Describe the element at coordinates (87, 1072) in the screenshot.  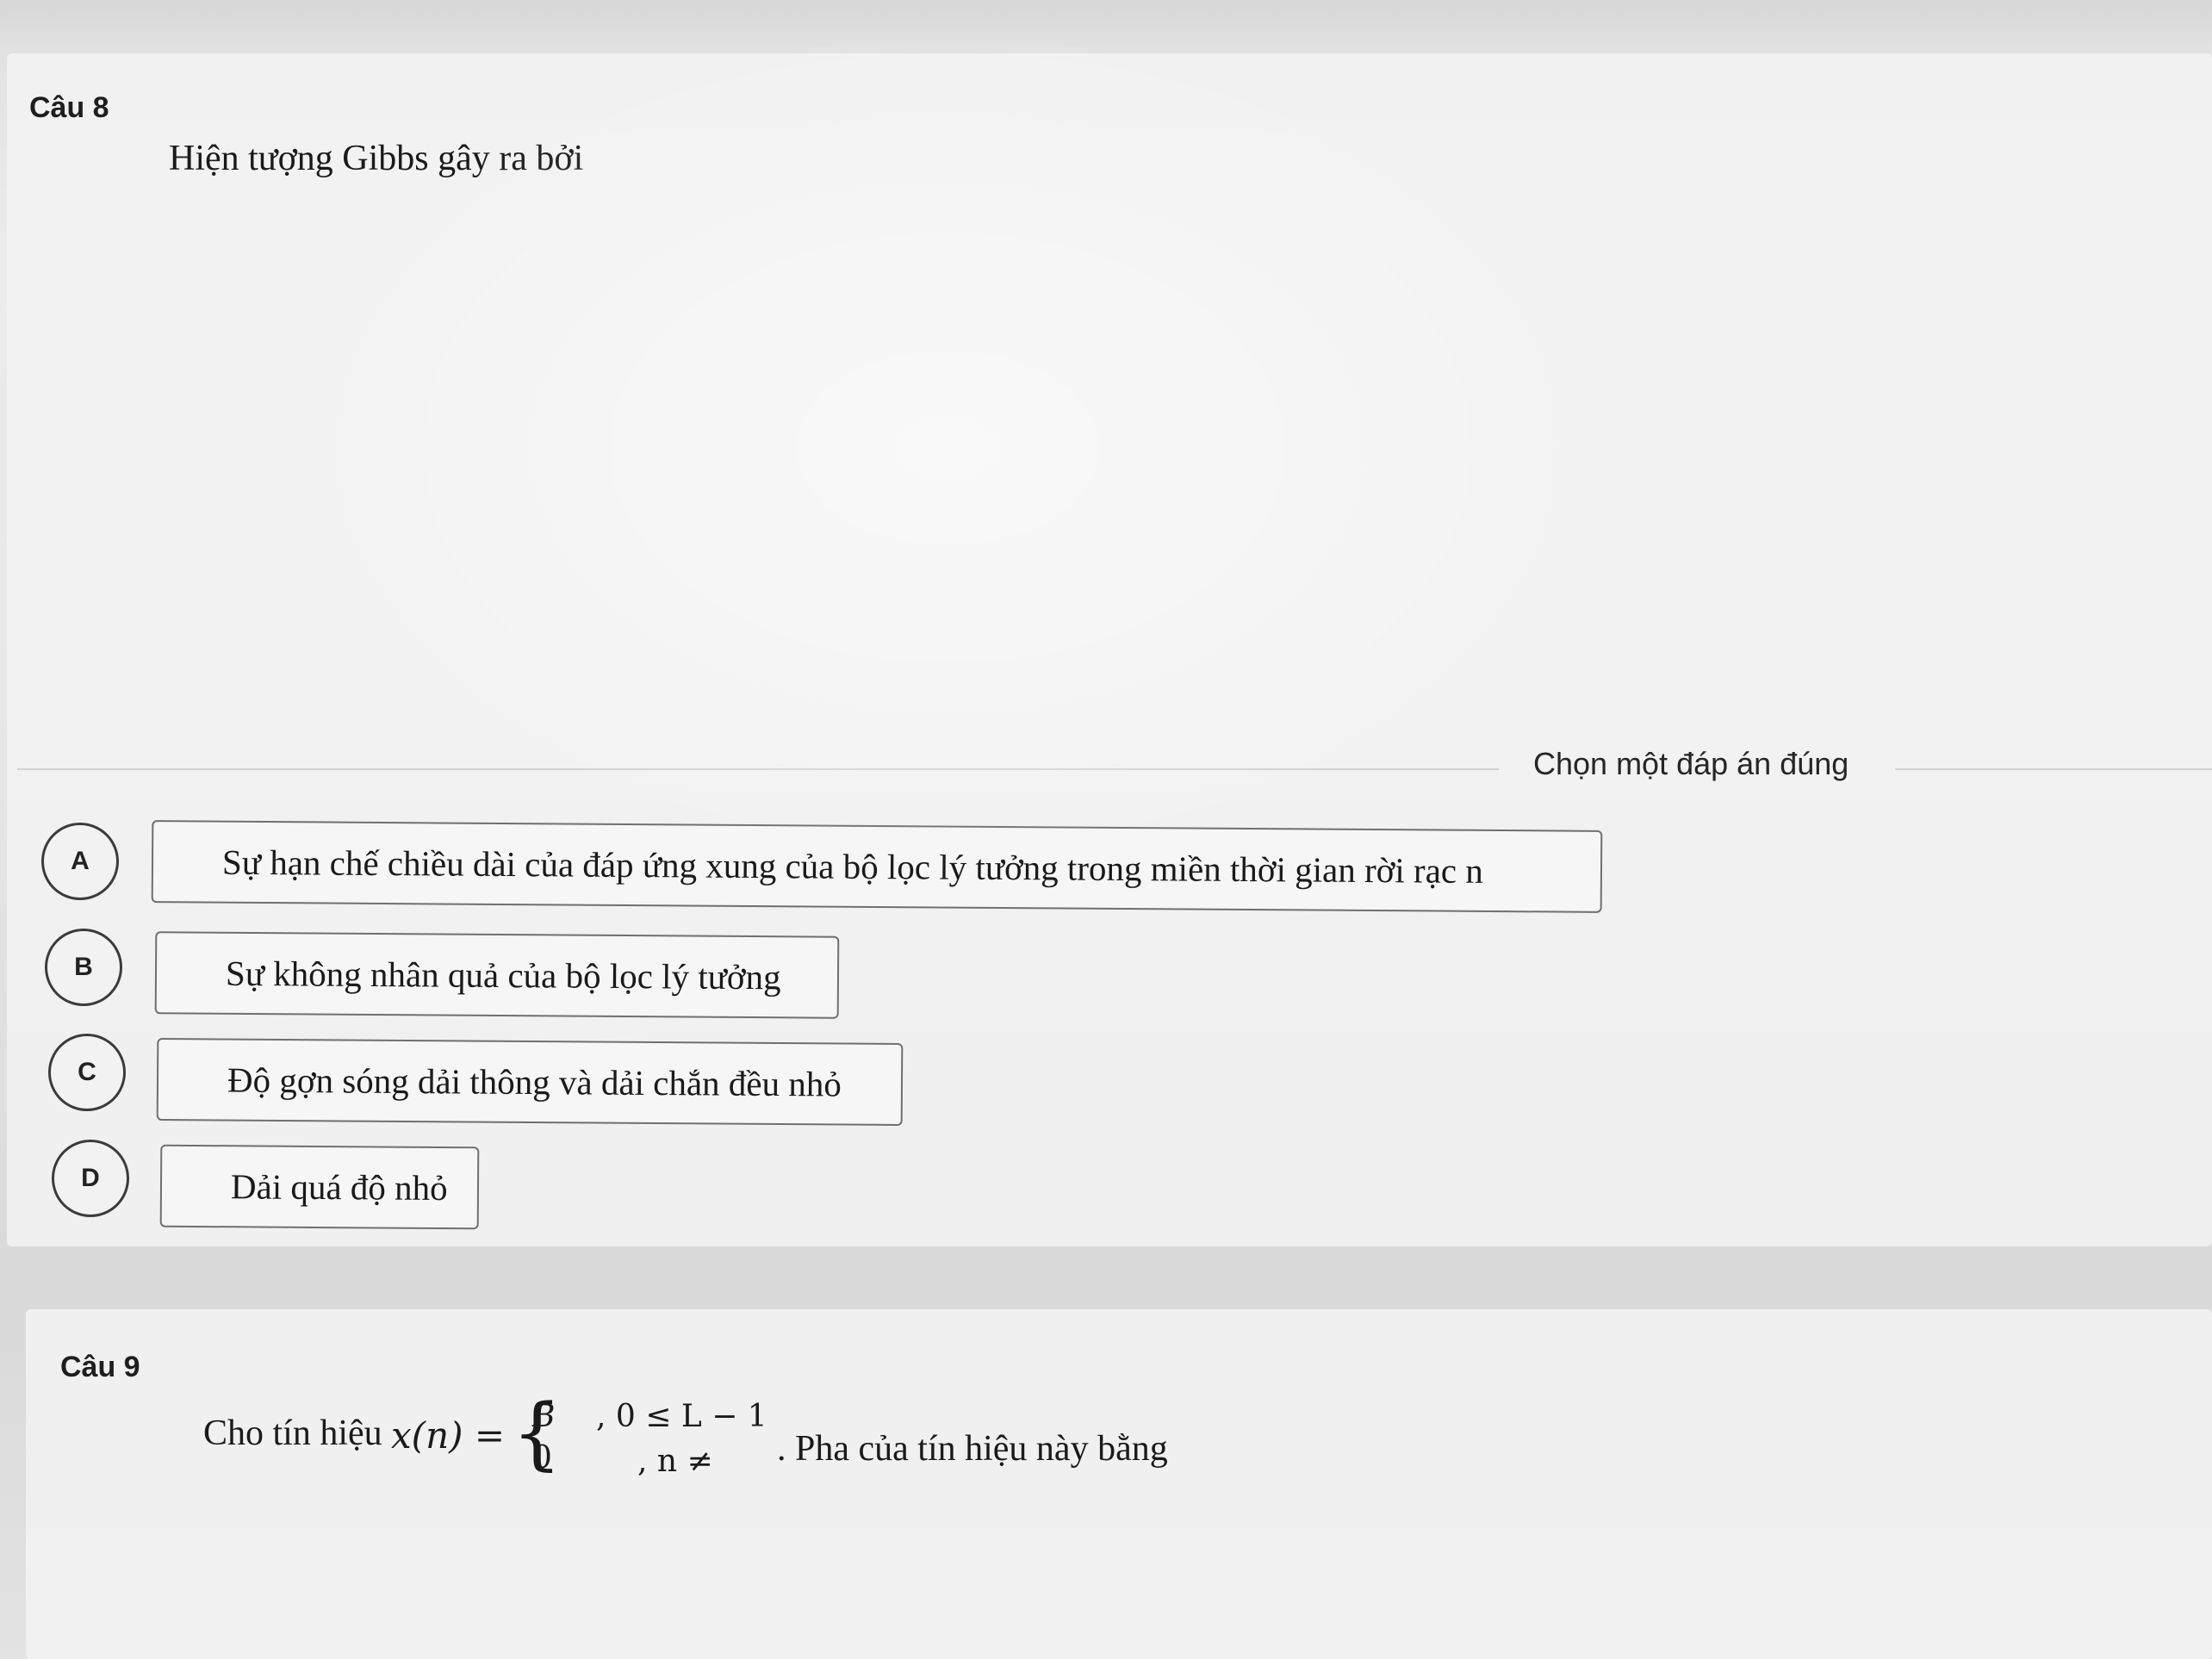
I see `option-c-radio: C` at that location.